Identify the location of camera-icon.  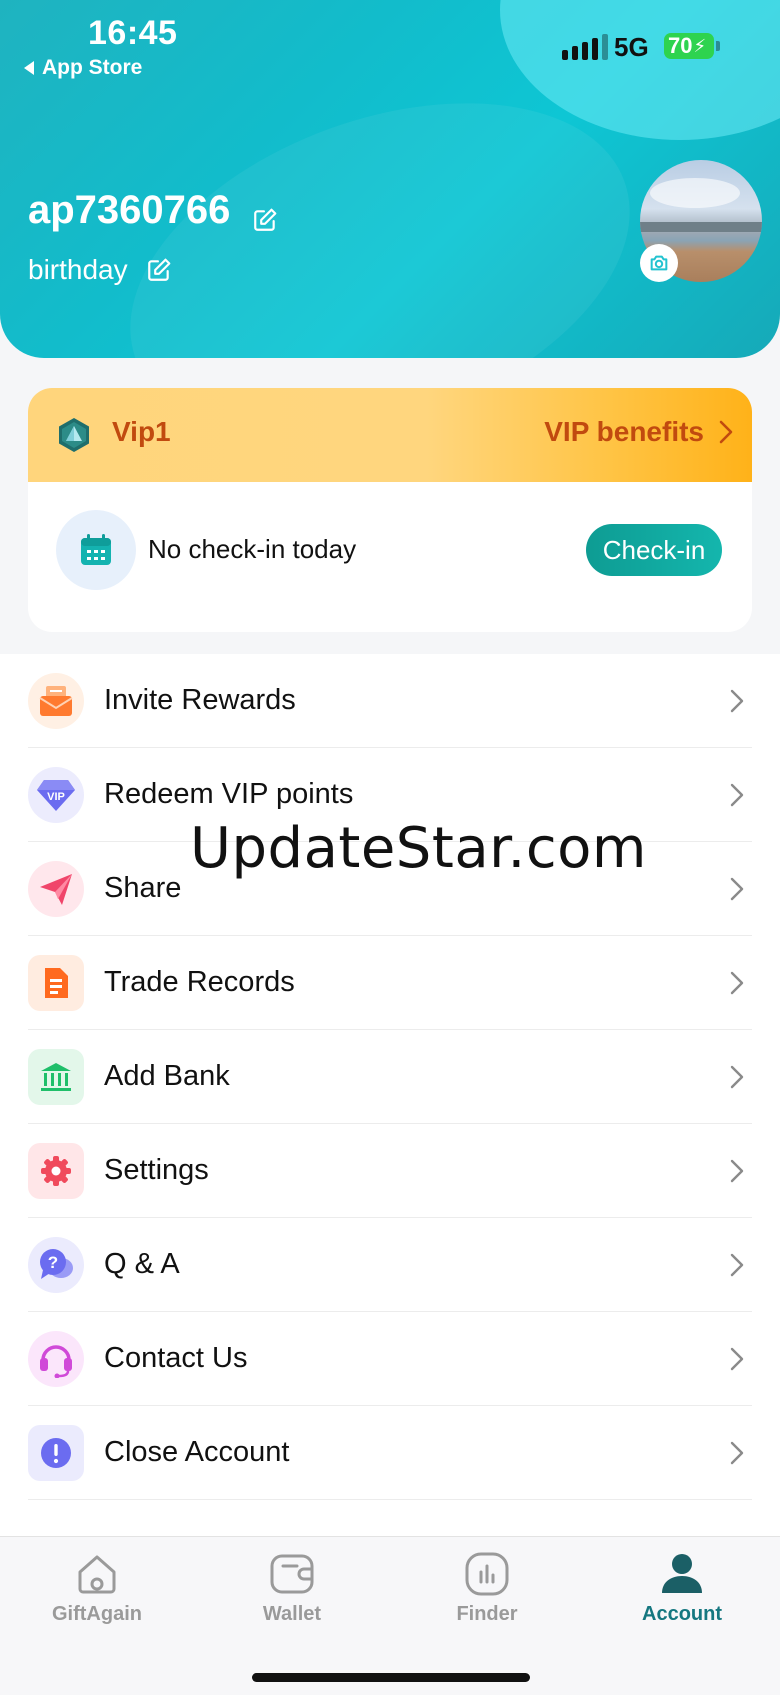
(659, 263).